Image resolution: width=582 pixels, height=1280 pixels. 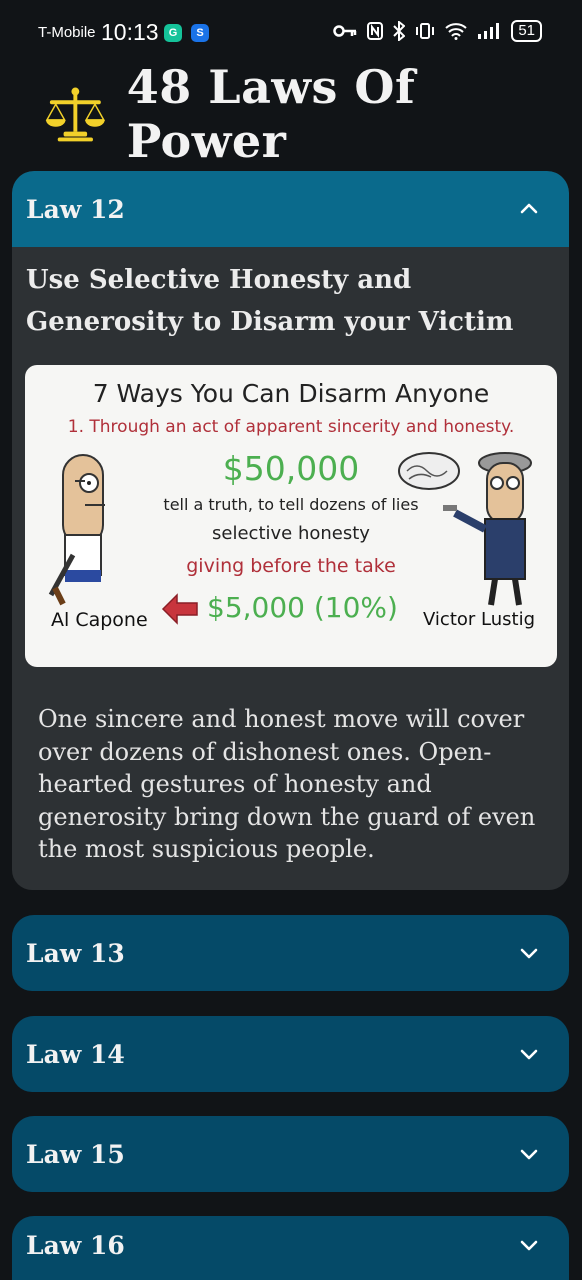 I want to click on law-label: Law 15, so click(x=75, y=1154).